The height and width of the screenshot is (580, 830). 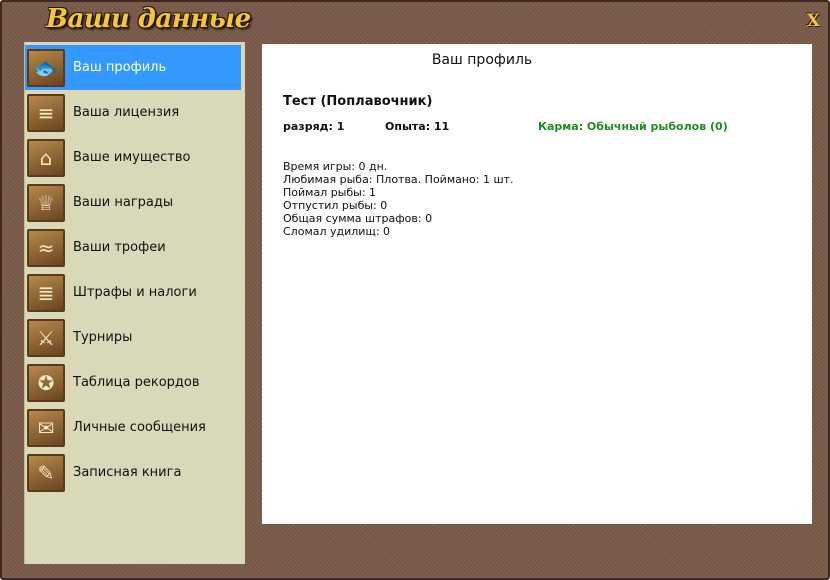 What do you see at coordinates (139, 427) in the screenshot?
I see `sidebar-item-label: Личные сообщения` at bounding box center [139, 427].